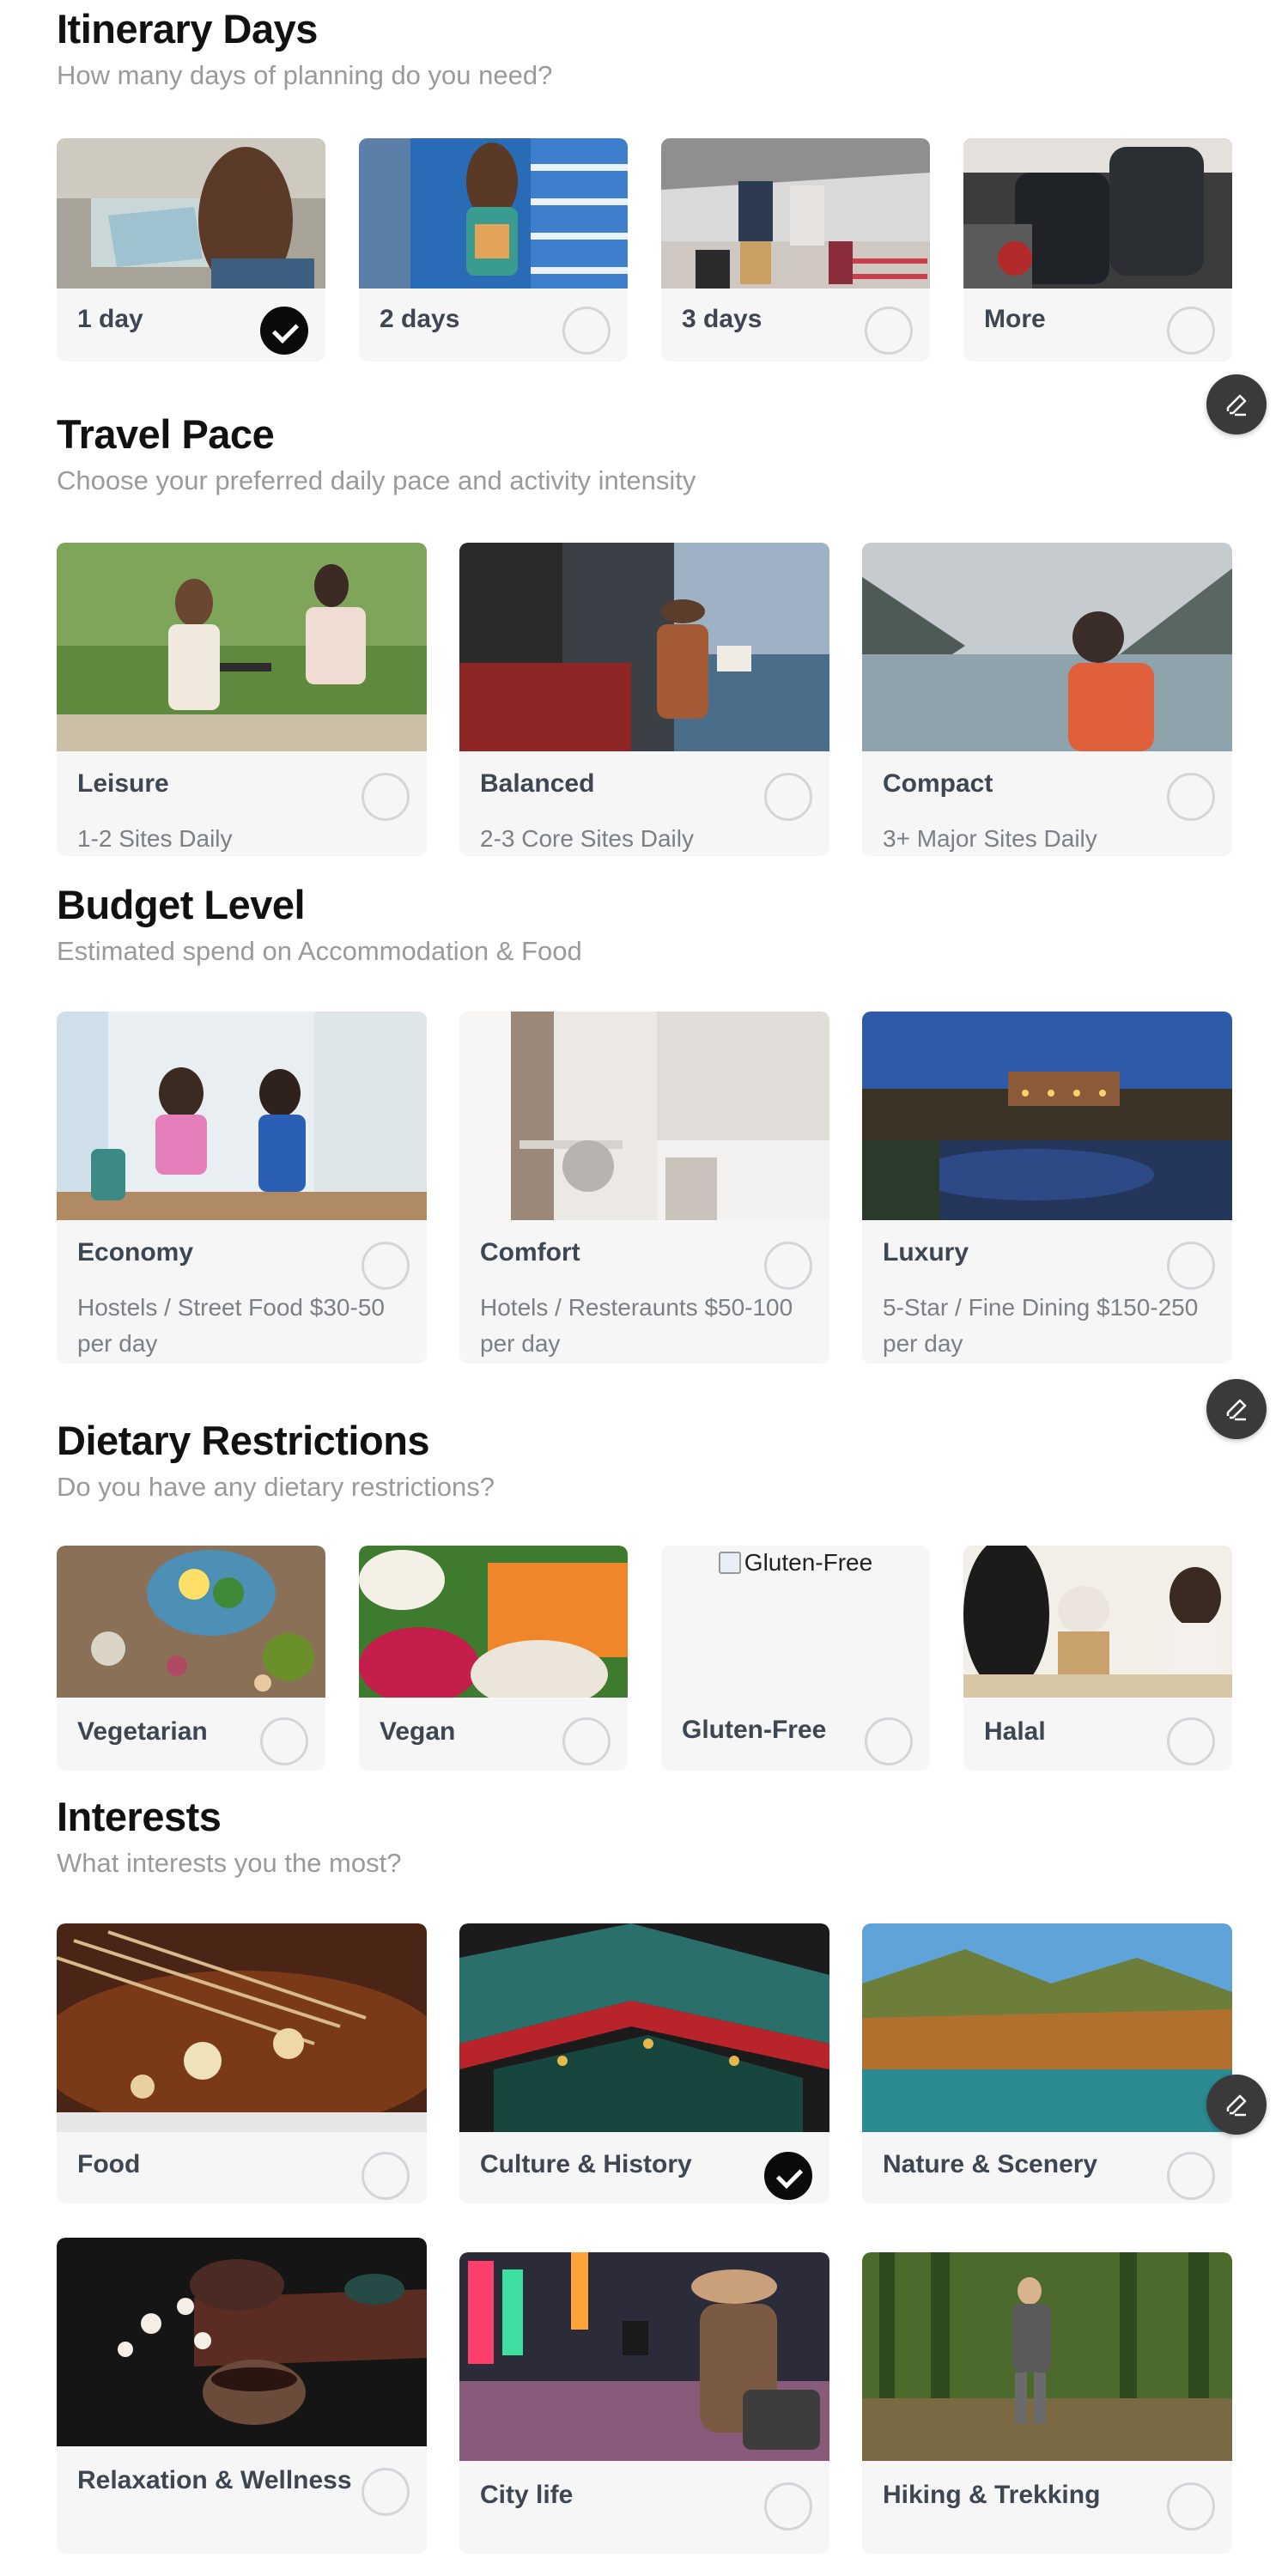 The height and width of the screenshot is (2576, 1288). What do you see at coordinates (276, 1487) in the screenshot?
I see `section-subtitle: Do you have any dietary restrictions?` at bounding box center [276, 1487].